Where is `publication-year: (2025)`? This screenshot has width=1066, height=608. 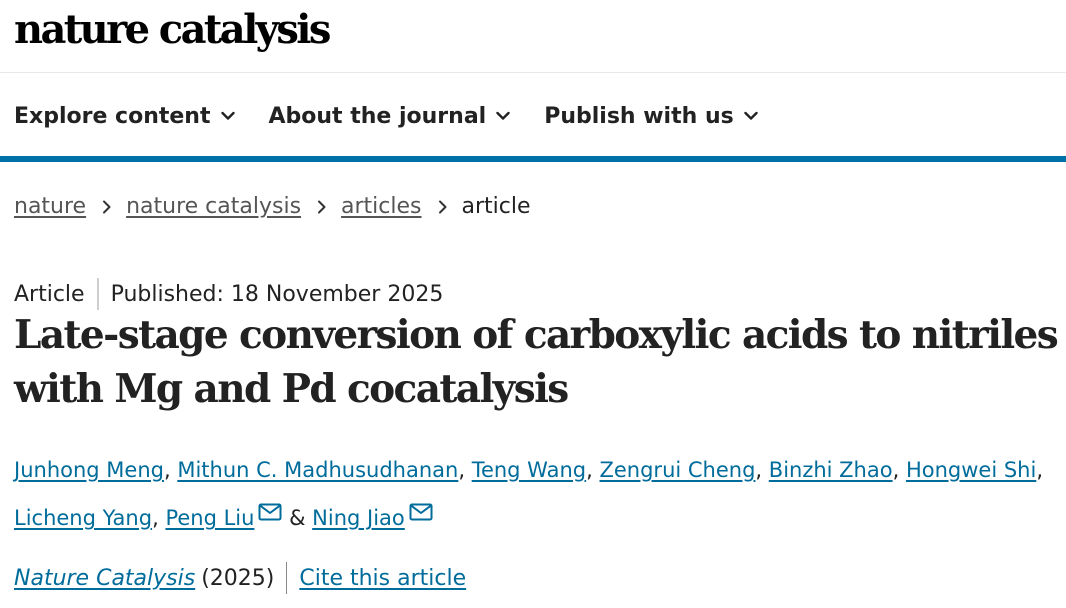 publication-year: (2025) is located at coordinates (238, 578).